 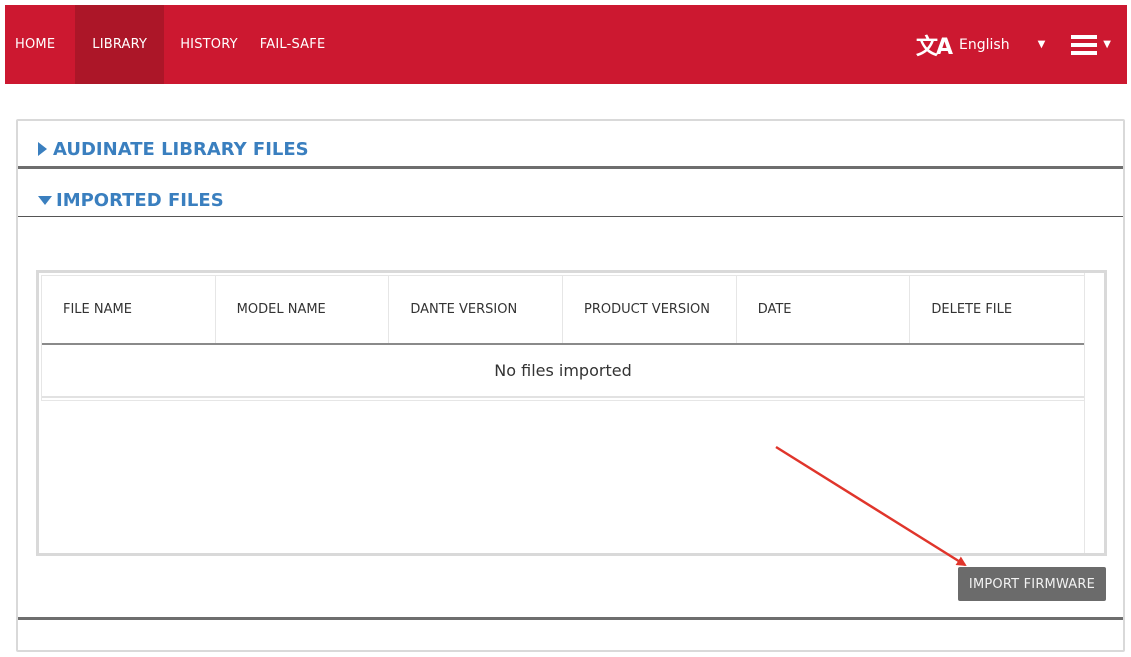 I want to click on collapse-arrow-icon, so click(x=45, y=200).